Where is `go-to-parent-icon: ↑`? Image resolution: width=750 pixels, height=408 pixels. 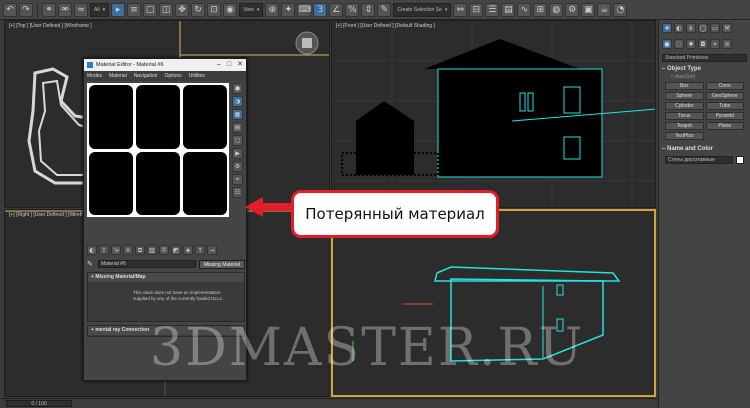
go-to-parent-icon: ↑ is located at coordinates (200, 250).